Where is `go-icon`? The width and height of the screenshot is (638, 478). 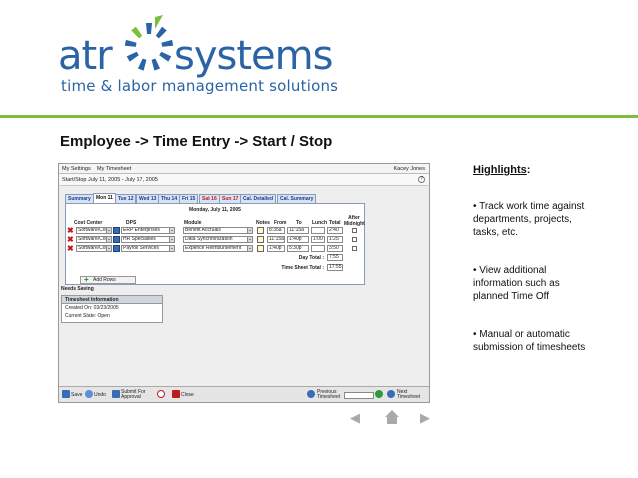 go-icon is located at coordinates (379, 394).